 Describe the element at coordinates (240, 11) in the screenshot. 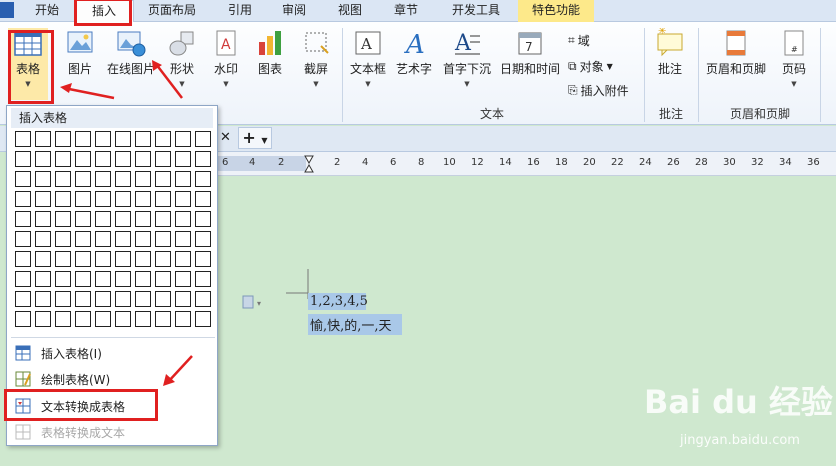

I see `tab-references: 引用` at that location.